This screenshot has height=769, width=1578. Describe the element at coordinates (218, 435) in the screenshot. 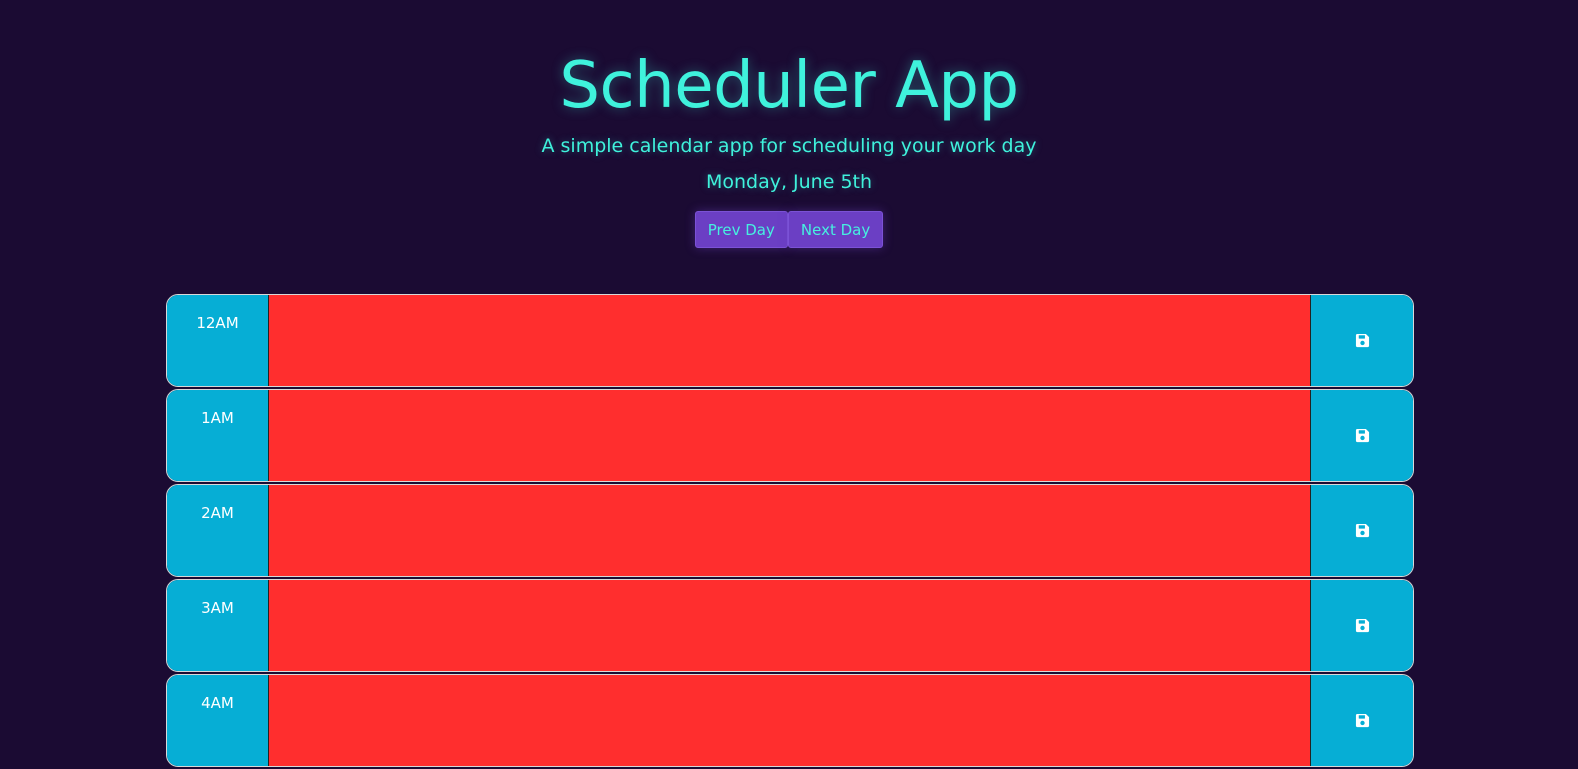

I see `hour-label: 1AM` at that location.